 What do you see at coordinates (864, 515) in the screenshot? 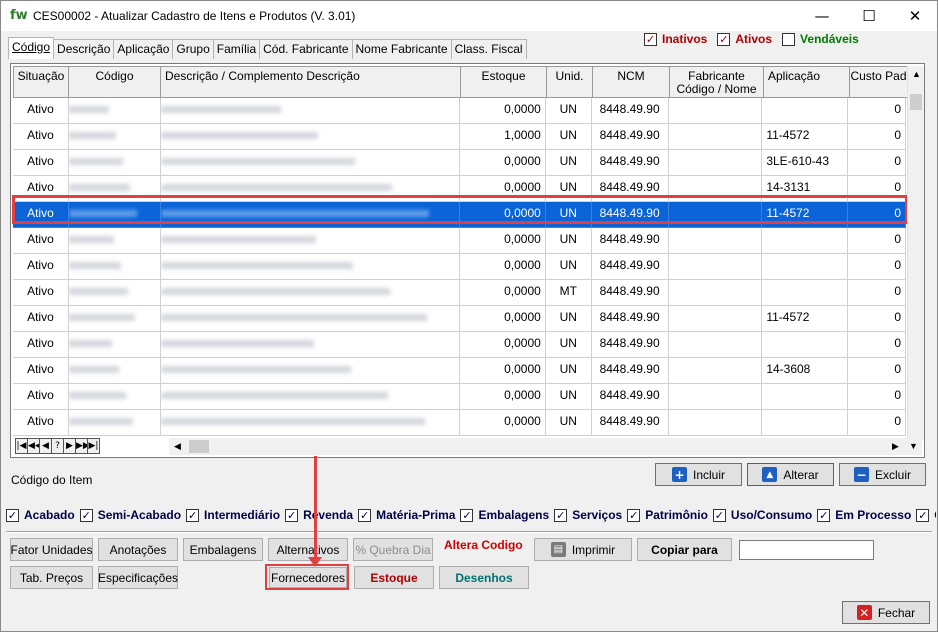
I see `type-filter-item: ✓ Em Processo` at bounding box center [864, 515].